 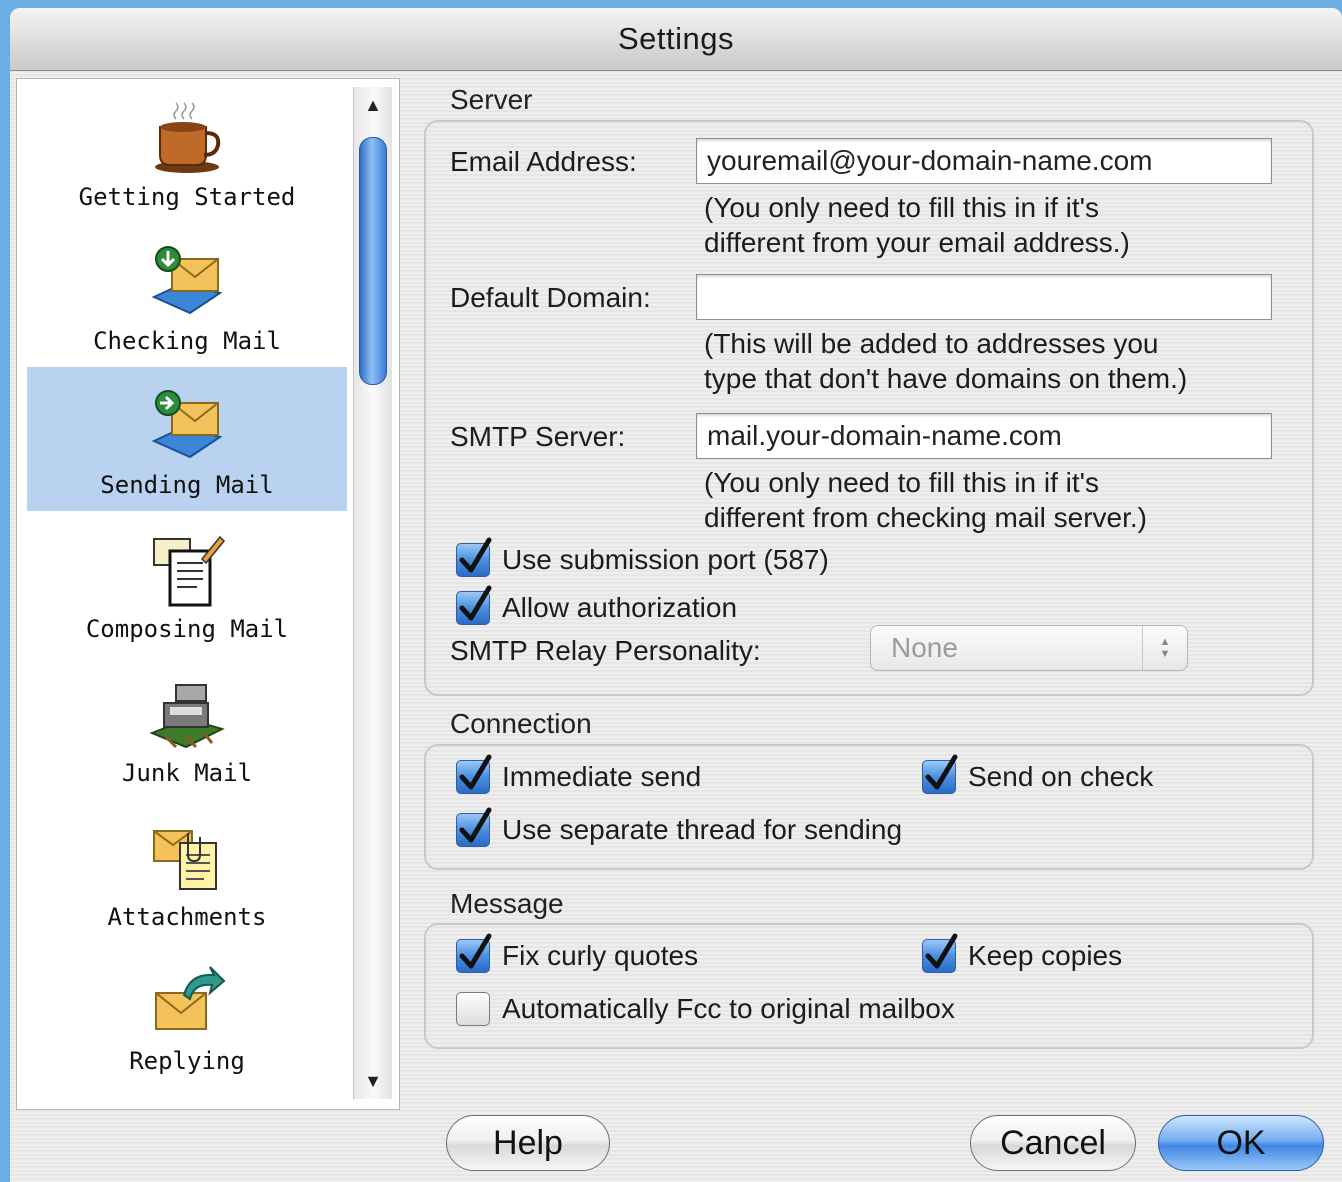 What do you see at coordinates (187, 1061) in the screenshot?
I see `sidebar-item-label: Replying` at bounding box center [187, 1061].